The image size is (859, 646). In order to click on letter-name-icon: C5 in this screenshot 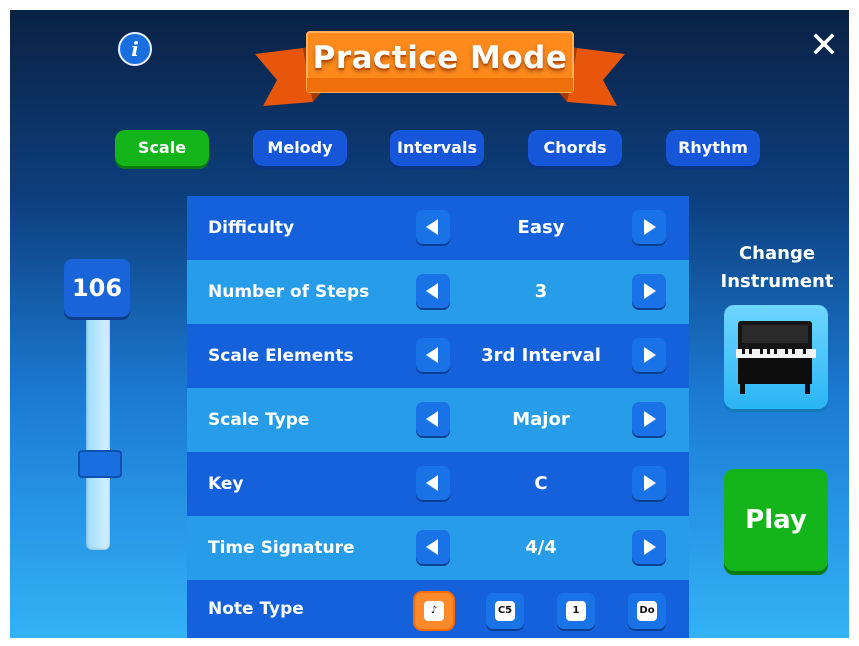, I will do `click(505, 611)`.